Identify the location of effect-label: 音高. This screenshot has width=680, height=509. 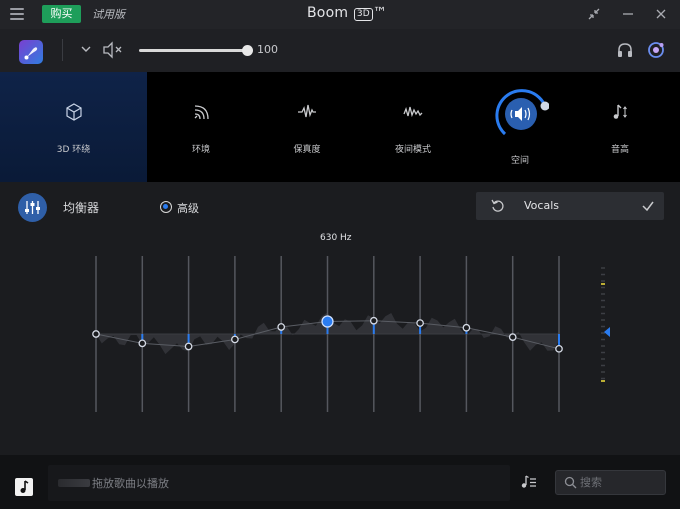
(619, 150).